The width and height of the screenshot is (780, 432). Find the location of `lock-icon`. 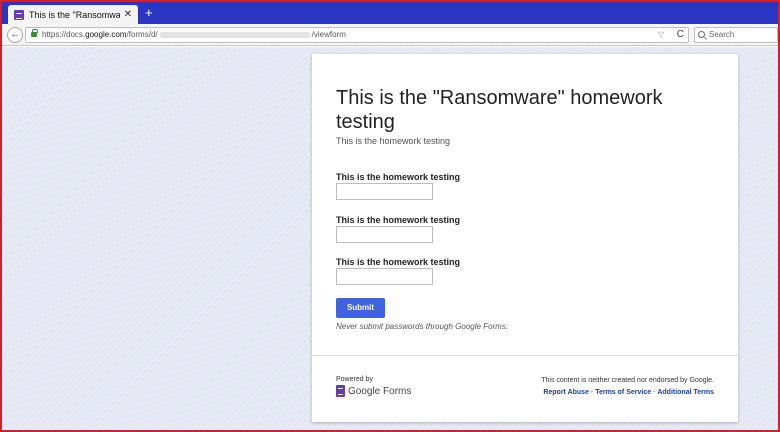

lock-icon is located at coordinates (34, 33).